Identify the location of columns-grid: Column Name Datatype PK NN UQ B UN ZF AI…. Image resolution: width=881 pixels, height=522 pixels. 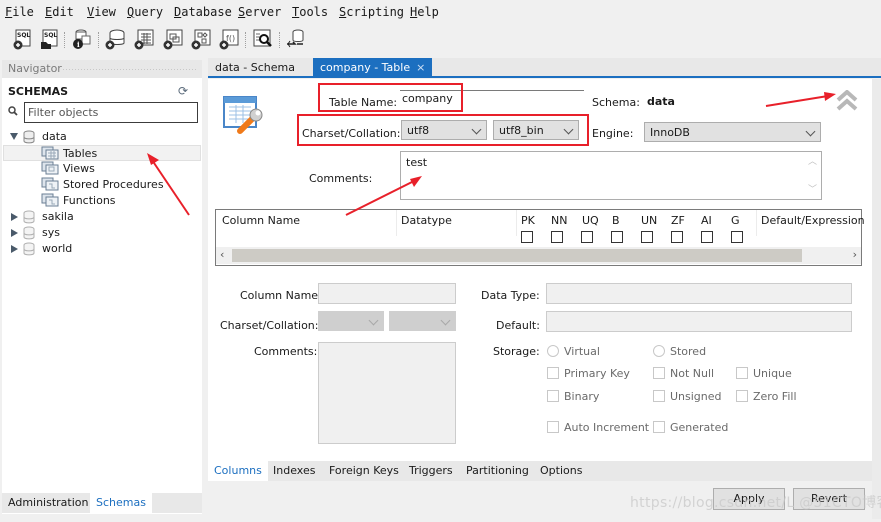
(540, 237).